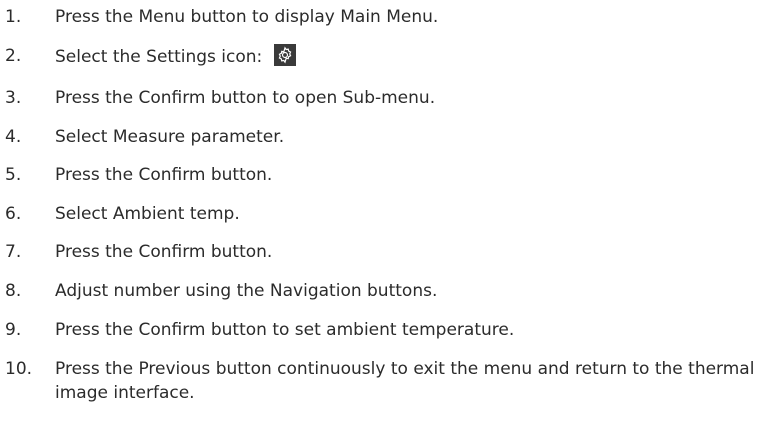  What do you see at coordinates (13, 137) in the screenshot?
I see `step-number: 4.` at bounding box center [13, 137].